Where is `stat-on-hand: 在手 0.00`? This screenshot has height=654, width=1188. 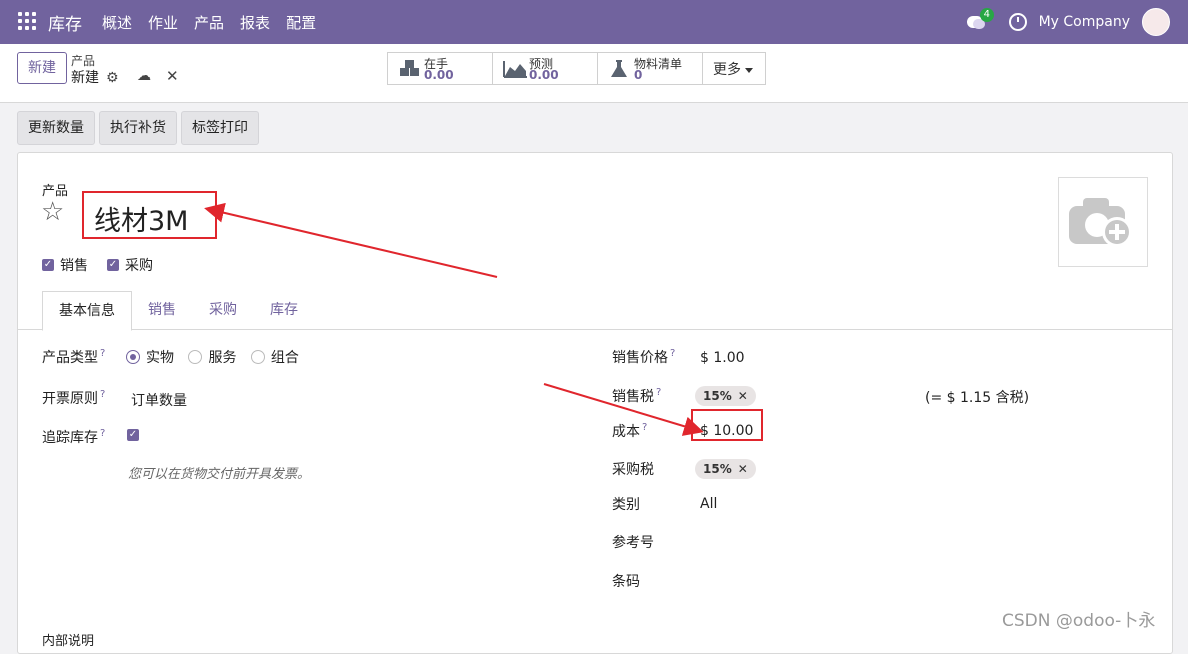 stat-on-hand: 在手 0.00 is located at coordinates (440, 68).